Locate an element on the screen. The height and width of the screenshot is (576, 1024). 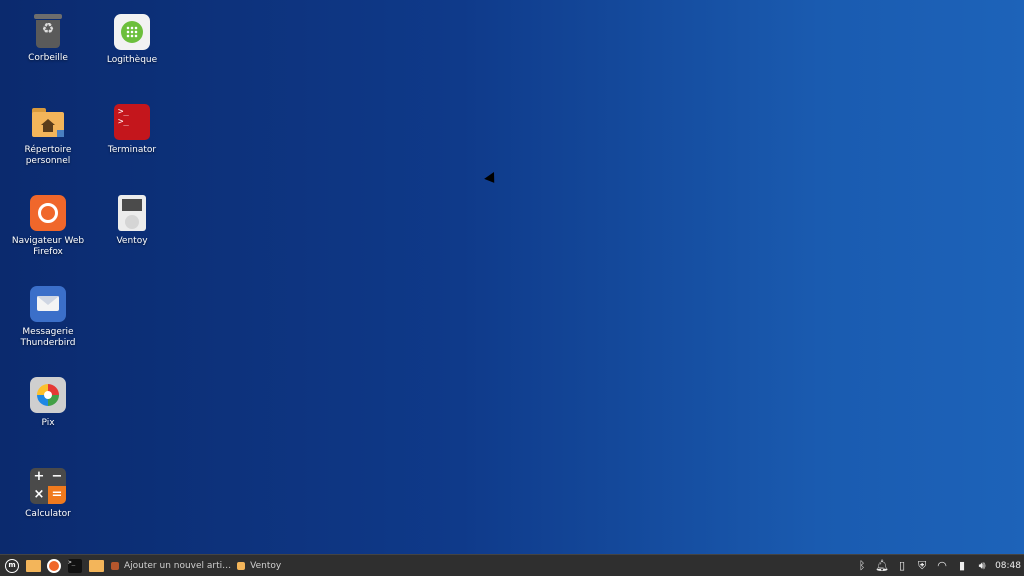
system-tray: ᛒ 🔔︎ ▯ ⛨ ◠ ▮ 🔊︎ 08:48 is located at coordinates (938, 565).